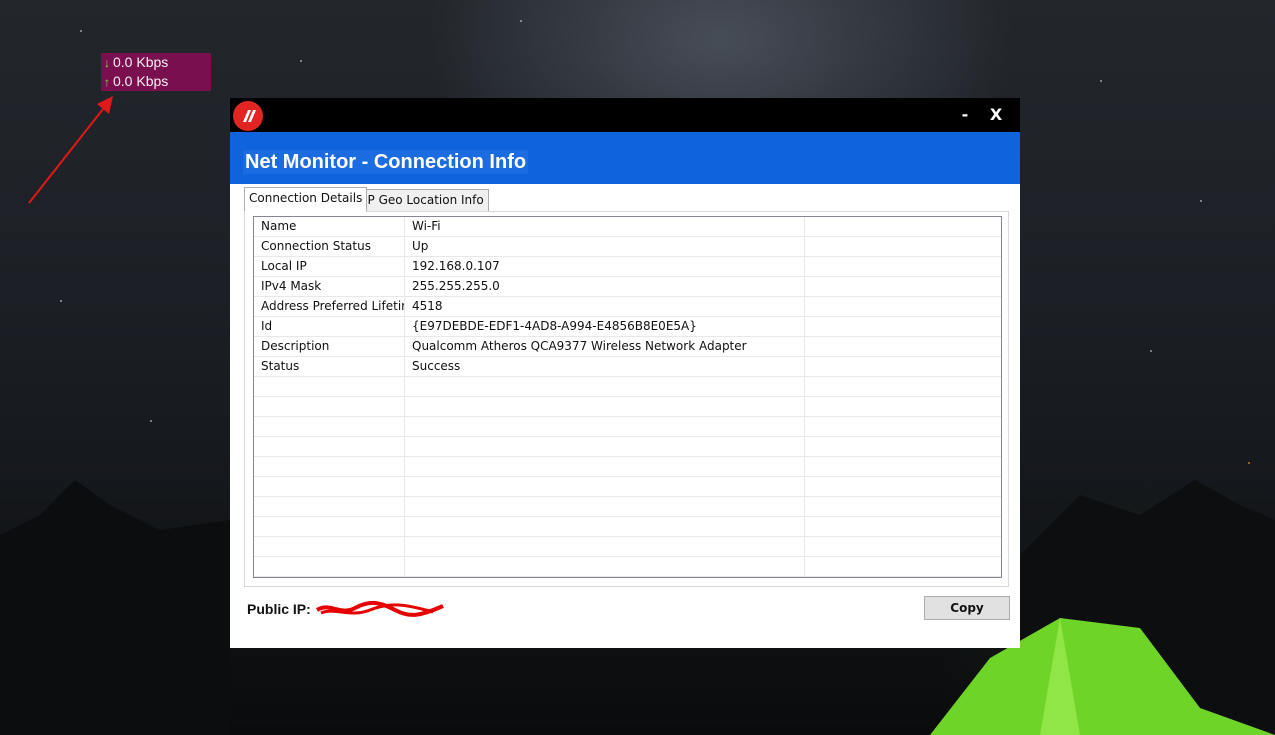  What do you see at coordinates (386, 162) in the screenshot?
I see `page-title: Net Monitor - Connection Info` at bounding box center [386, 162].